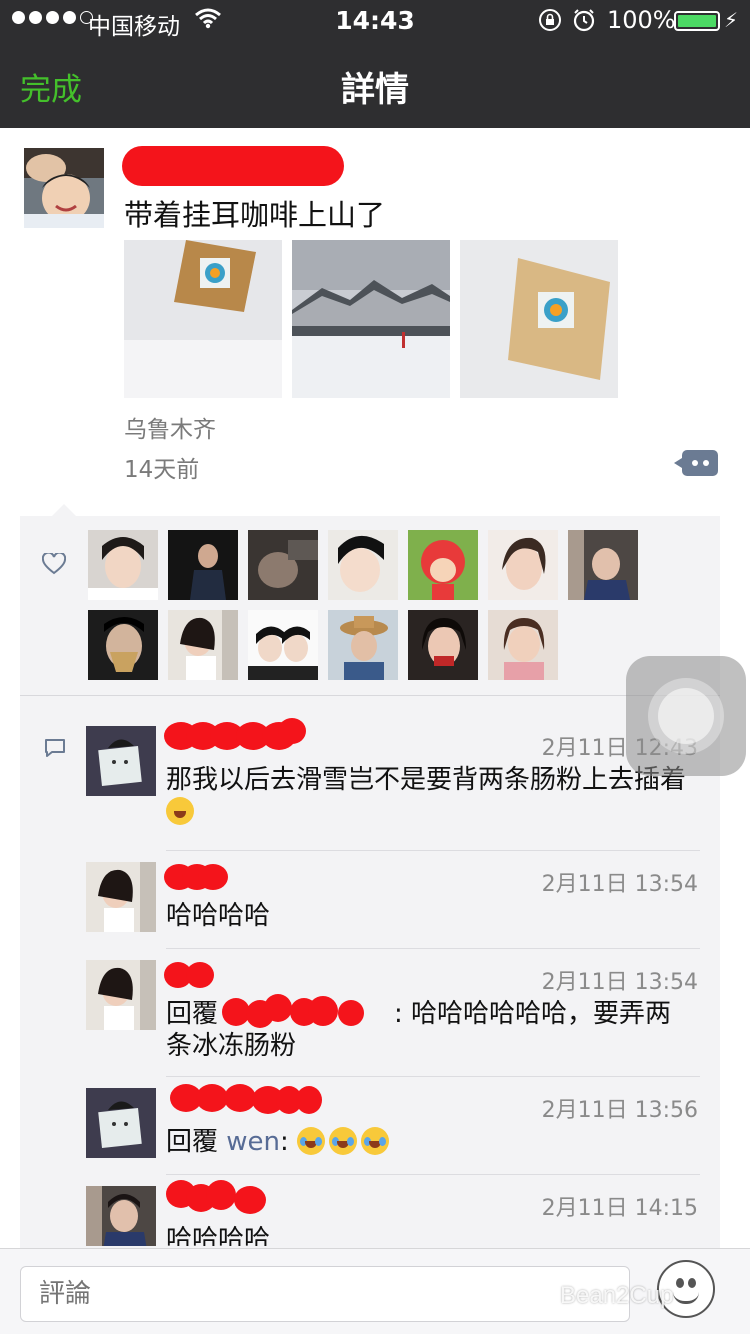 The height and width of the screenshot is (1334, 750). Describe the element at coordinates (731, 20) in the screenshot. I see `charging-bolt-icon: ⚡` at that location.